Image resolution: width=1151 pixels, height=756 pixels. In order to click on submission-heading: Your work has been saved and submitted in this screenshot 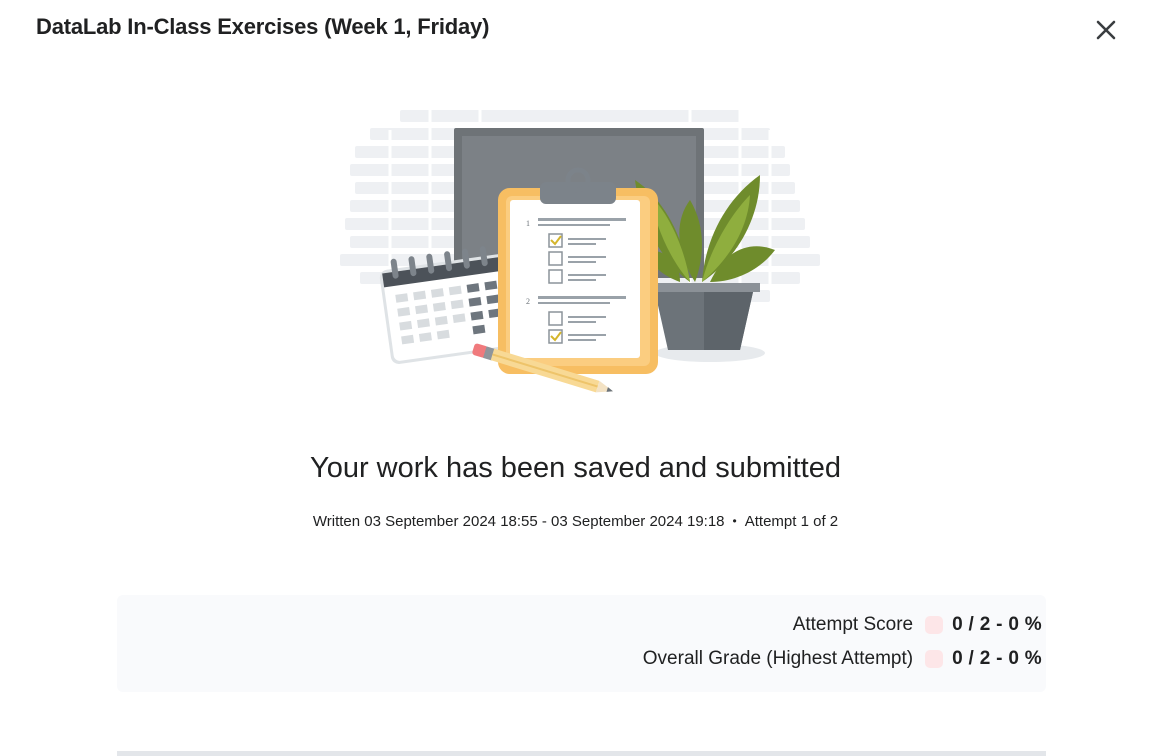, I will do `click(575, 468)`.